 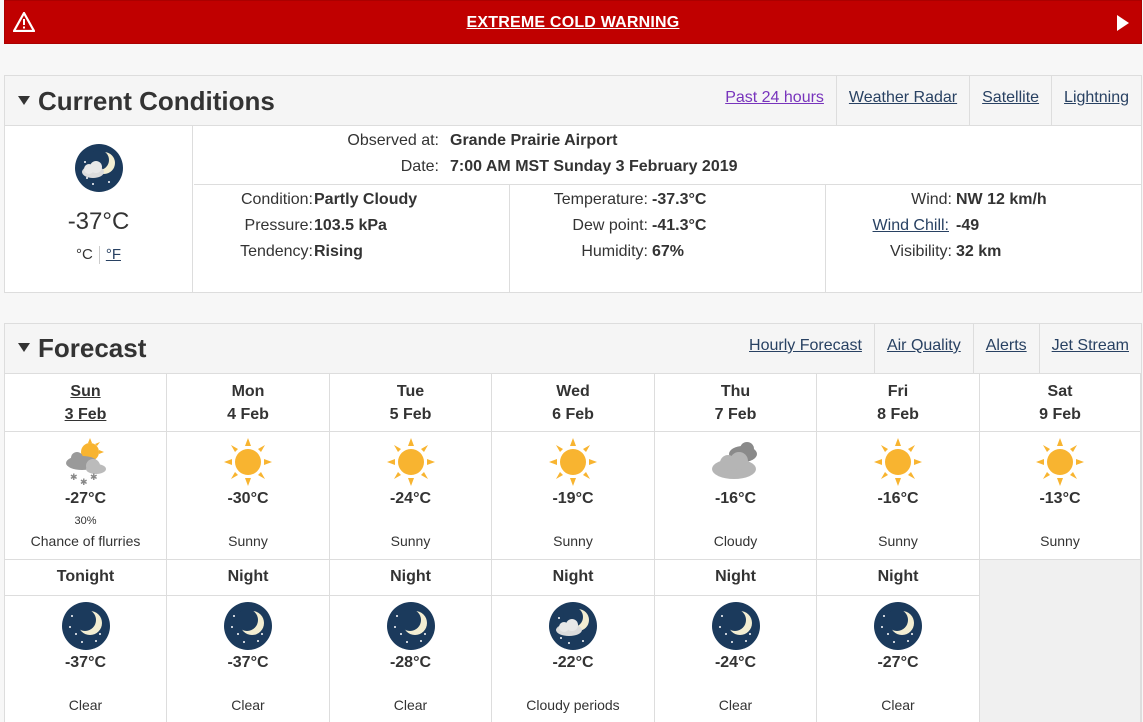 What do you see at coordinates (411, 496) in the screenshot?
I see `forecast-day-cell: -24°C Sunny` at bounding box center [411, 496].